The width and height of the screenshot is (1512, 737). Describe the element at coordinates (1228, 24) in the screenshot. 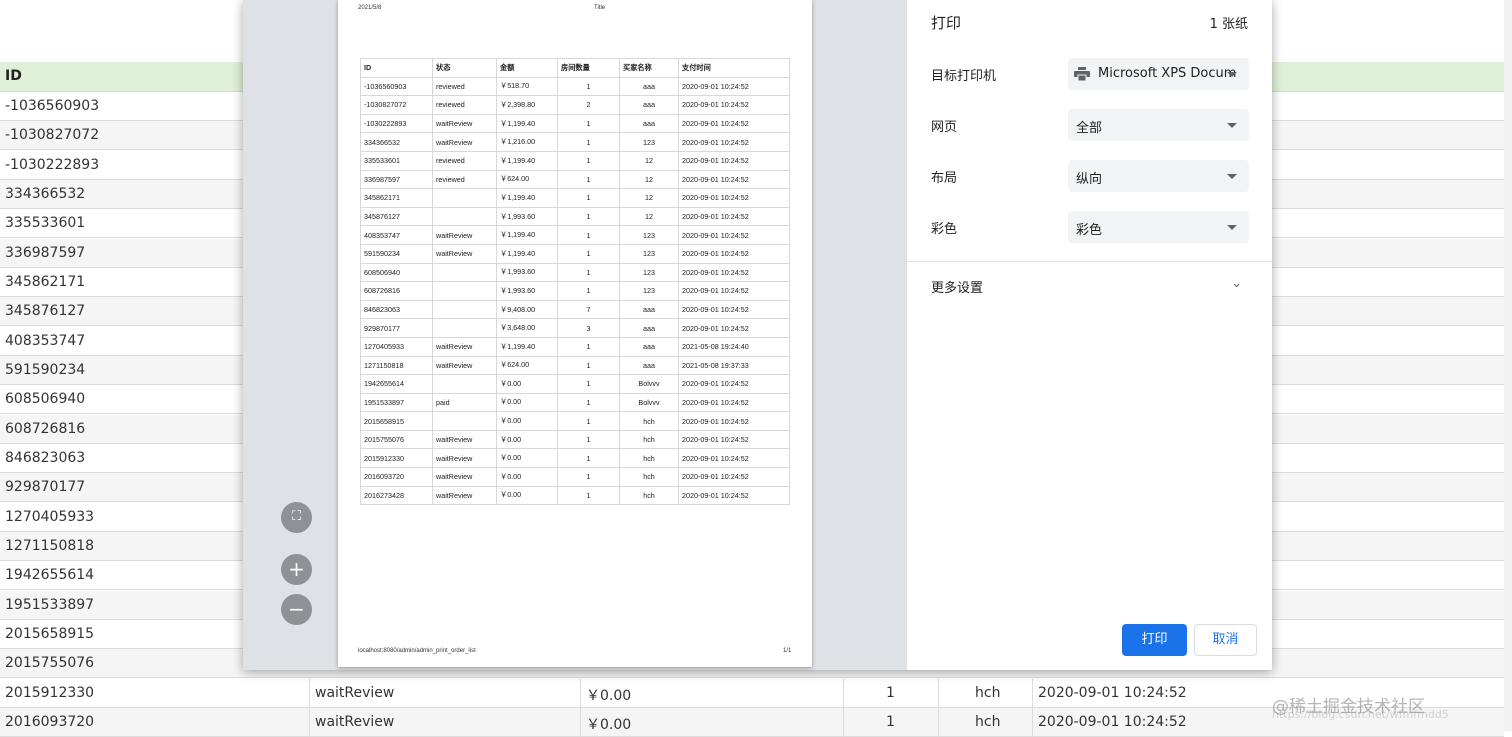

I see `sheet-count: 1 张纸` at that location.